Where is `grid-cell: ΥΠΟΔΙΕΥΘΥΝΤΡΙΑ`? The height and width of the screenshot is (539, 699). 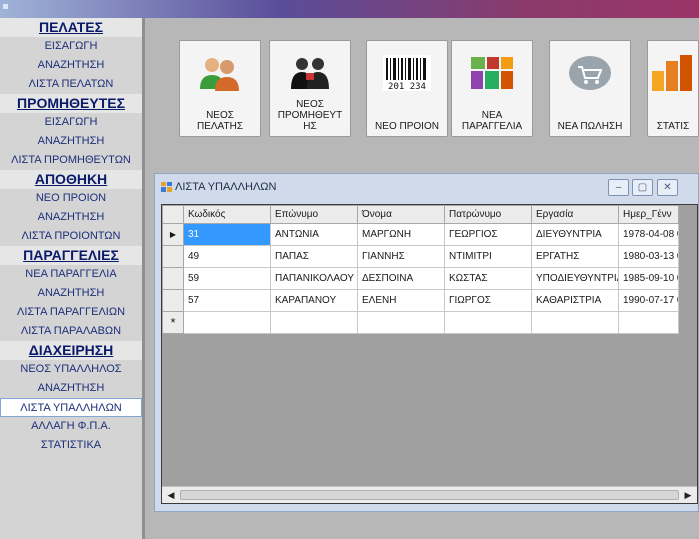
grid-cell: ΥΠΟΔΙΕΥΘΥΝΤΡΙΑ is located at coordinates (575, 278).